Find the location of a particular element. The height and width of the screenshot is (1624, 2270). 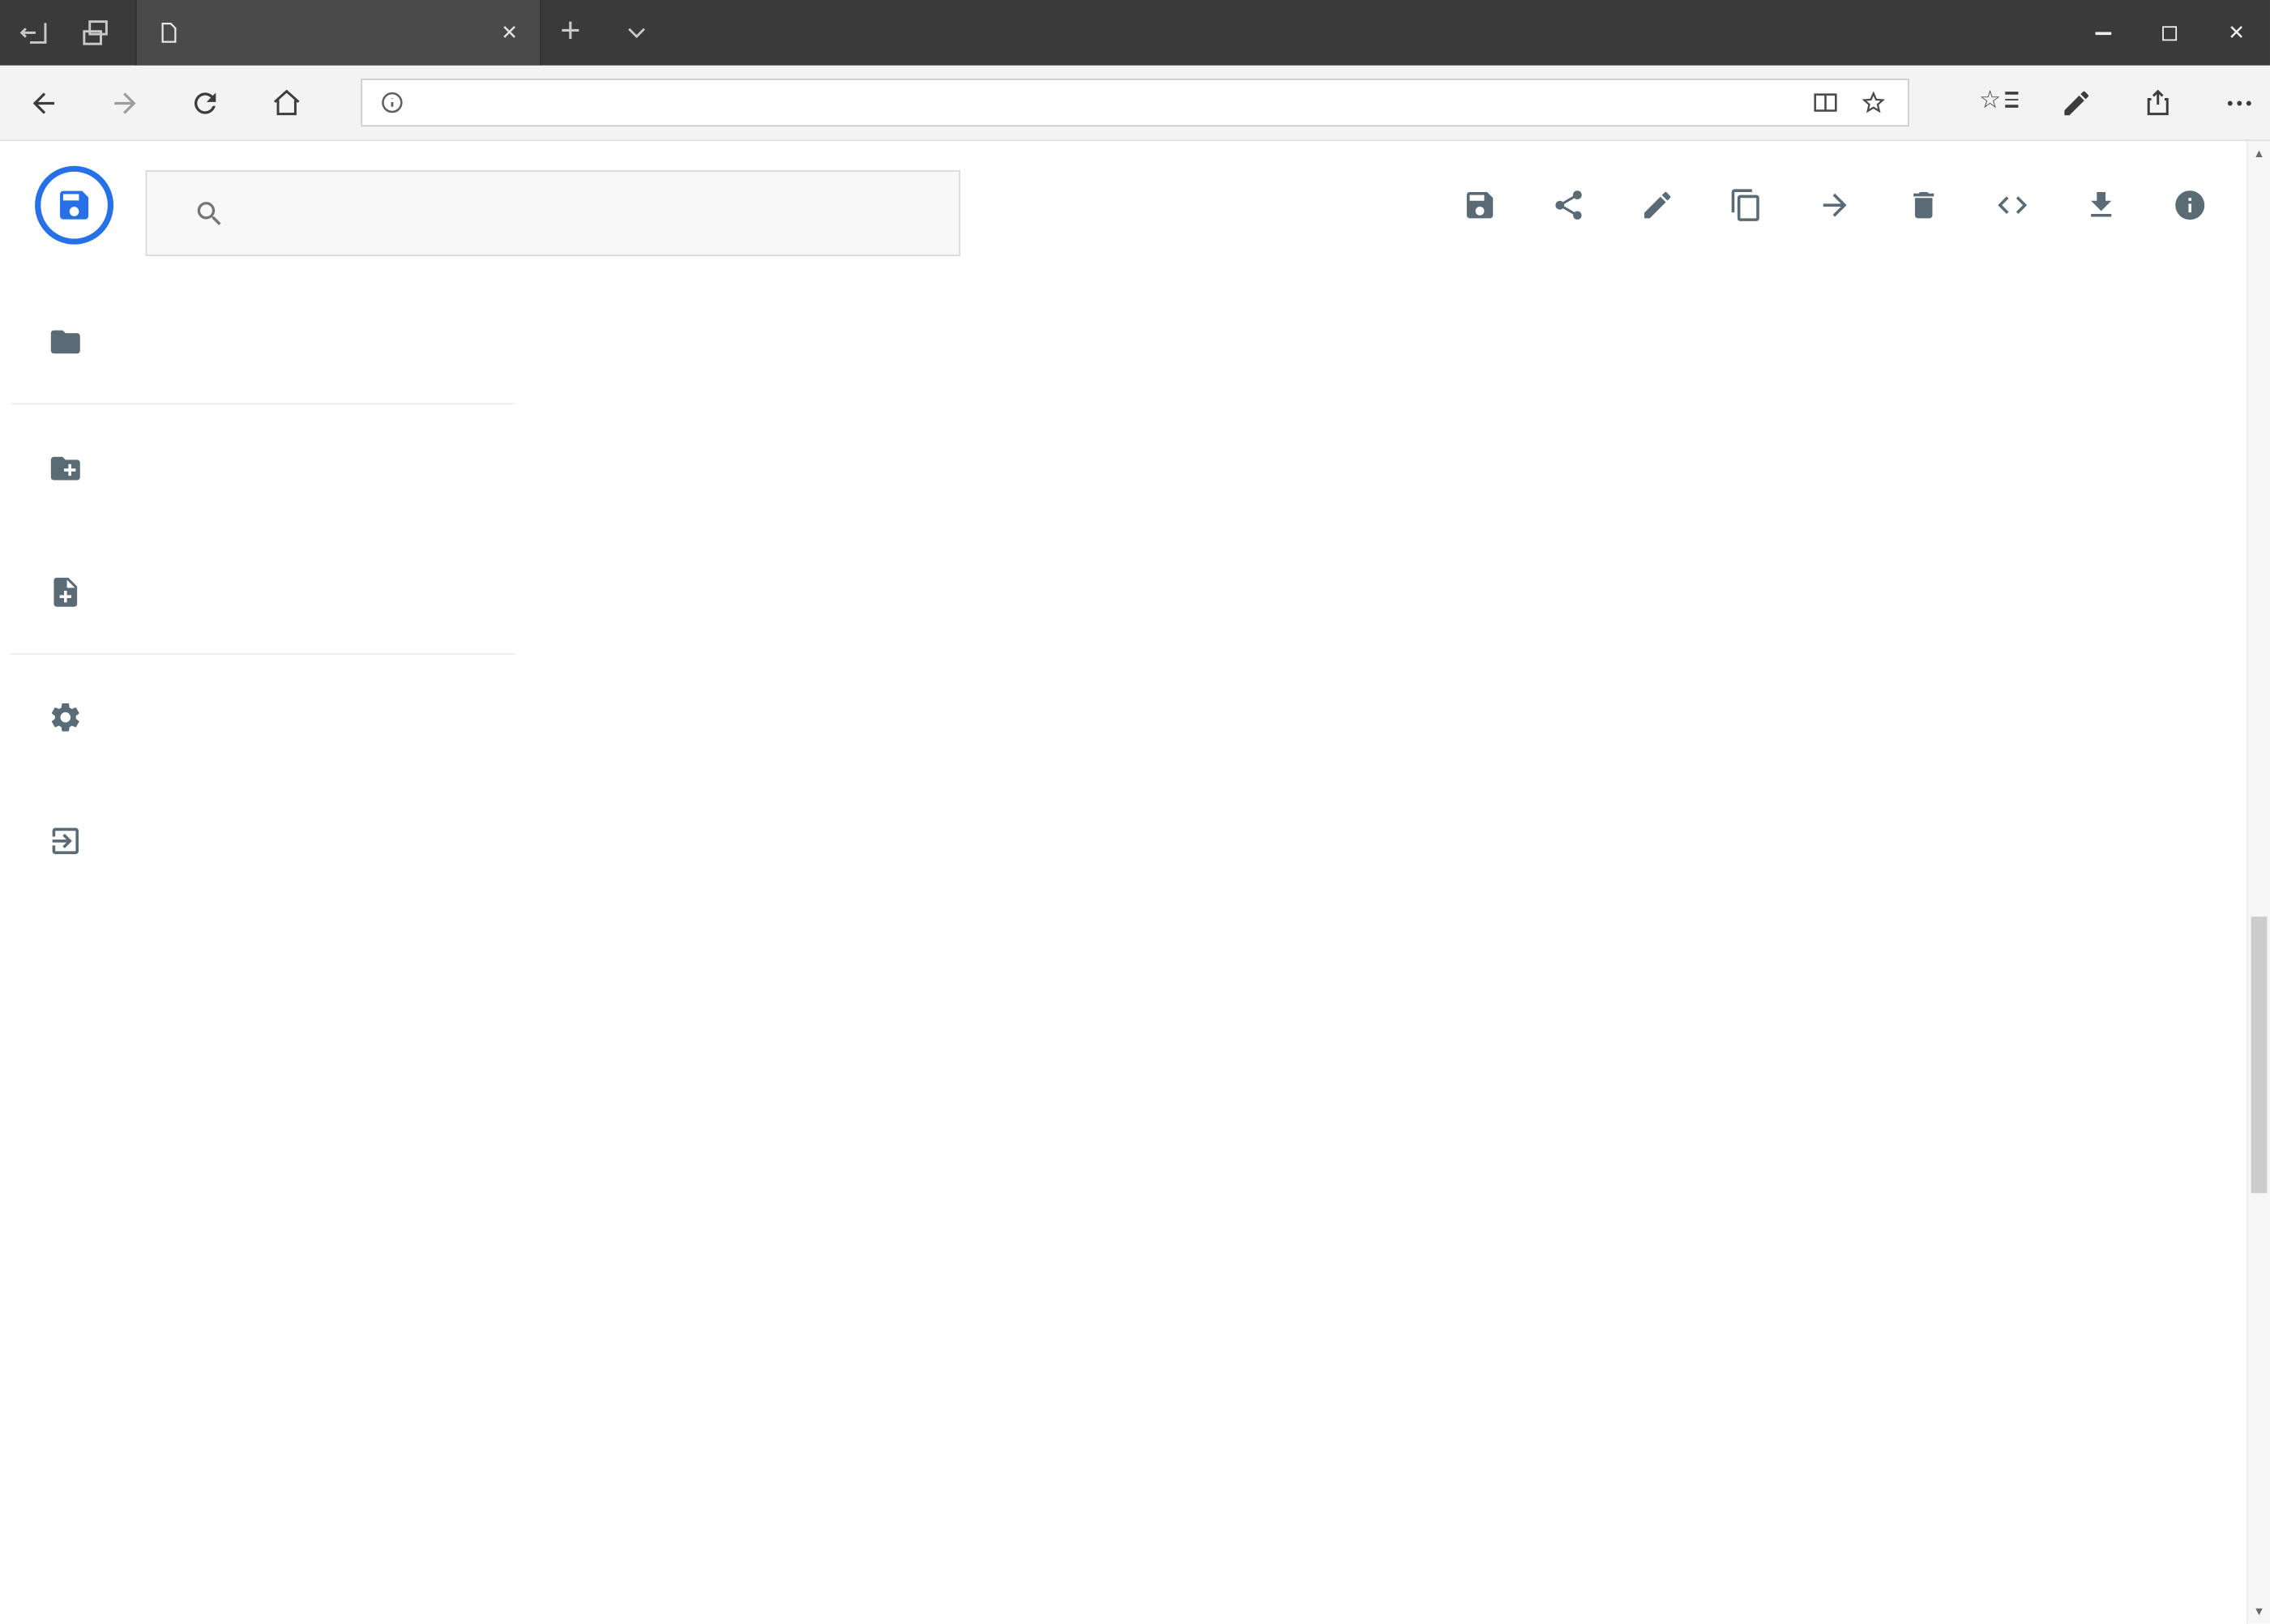

minimize-icon is located at coordinates (2102, 33).